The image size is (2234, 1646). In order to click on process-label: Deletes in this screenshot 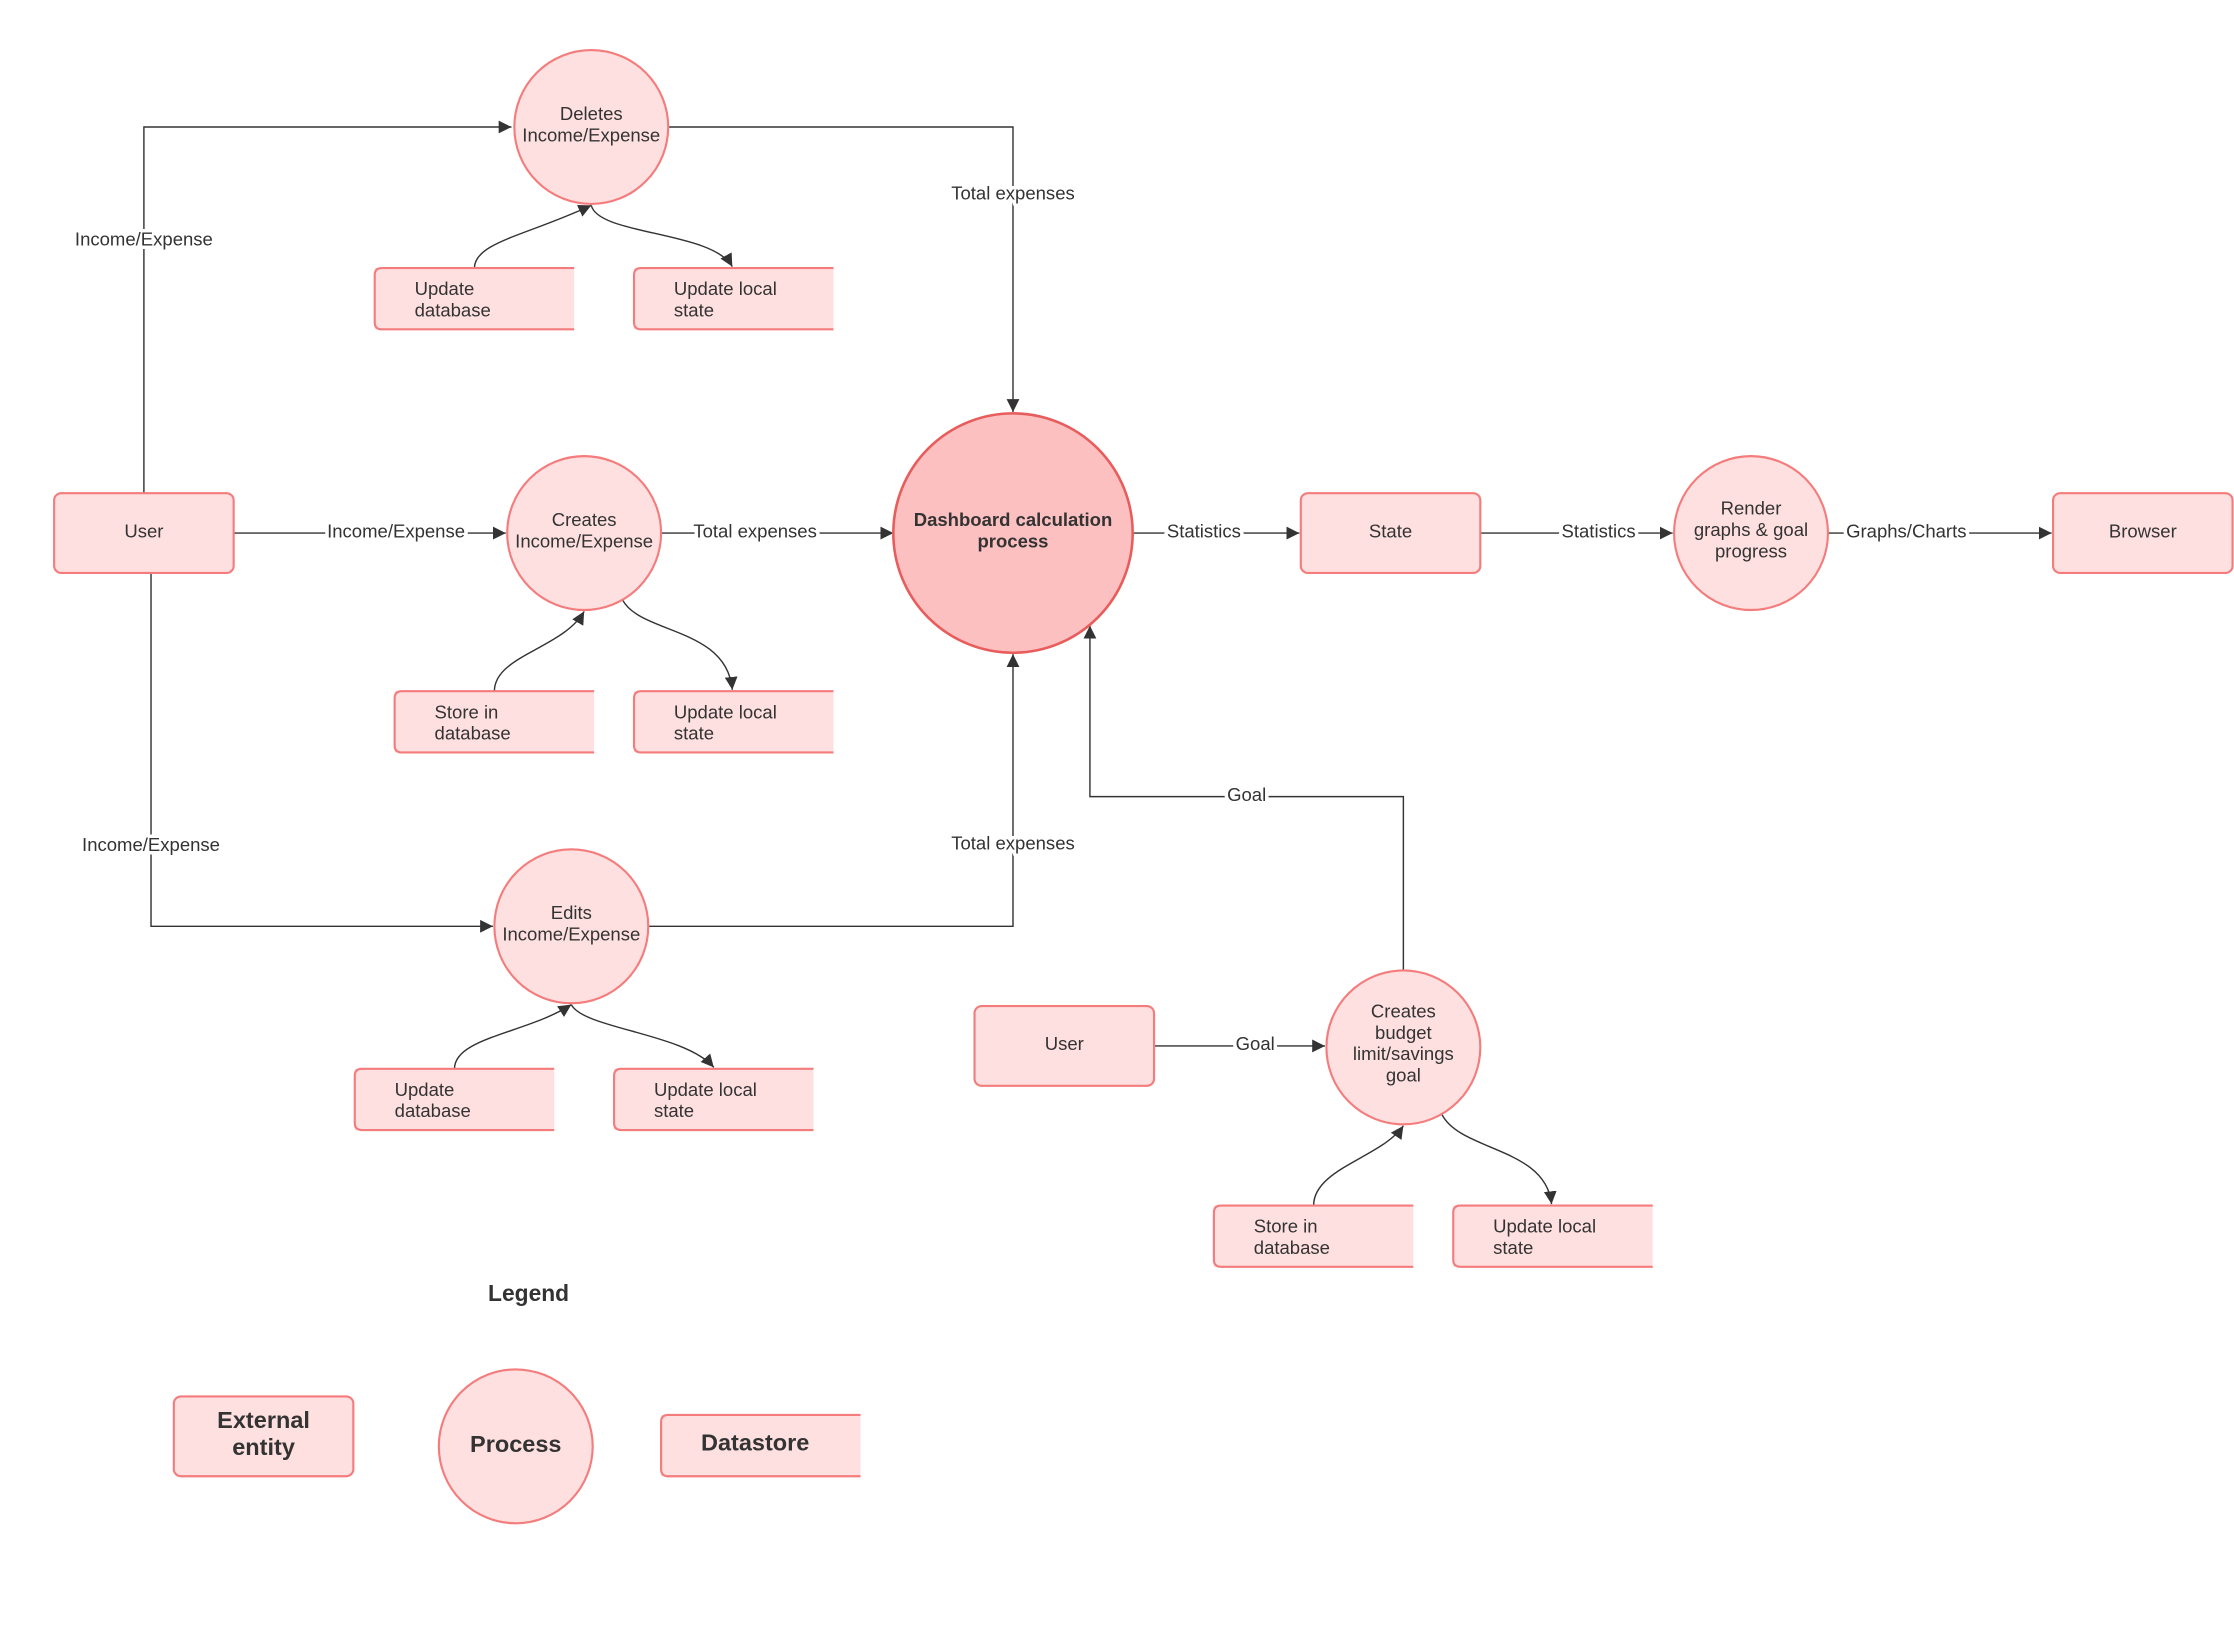, I will do `click(591, 113)`.